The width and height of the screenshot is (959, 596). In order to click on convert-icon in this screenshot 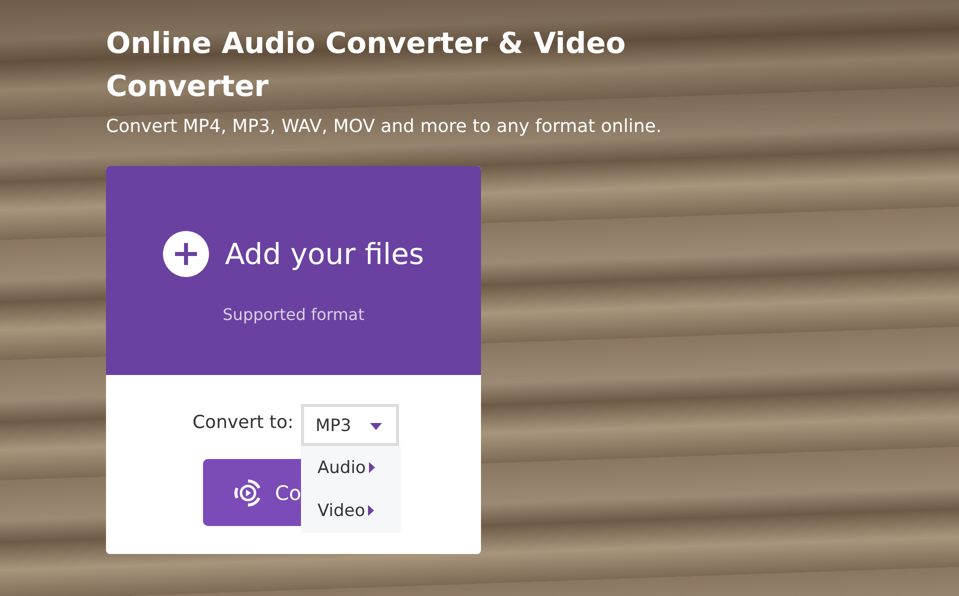, I will do `click(248, 493)`.